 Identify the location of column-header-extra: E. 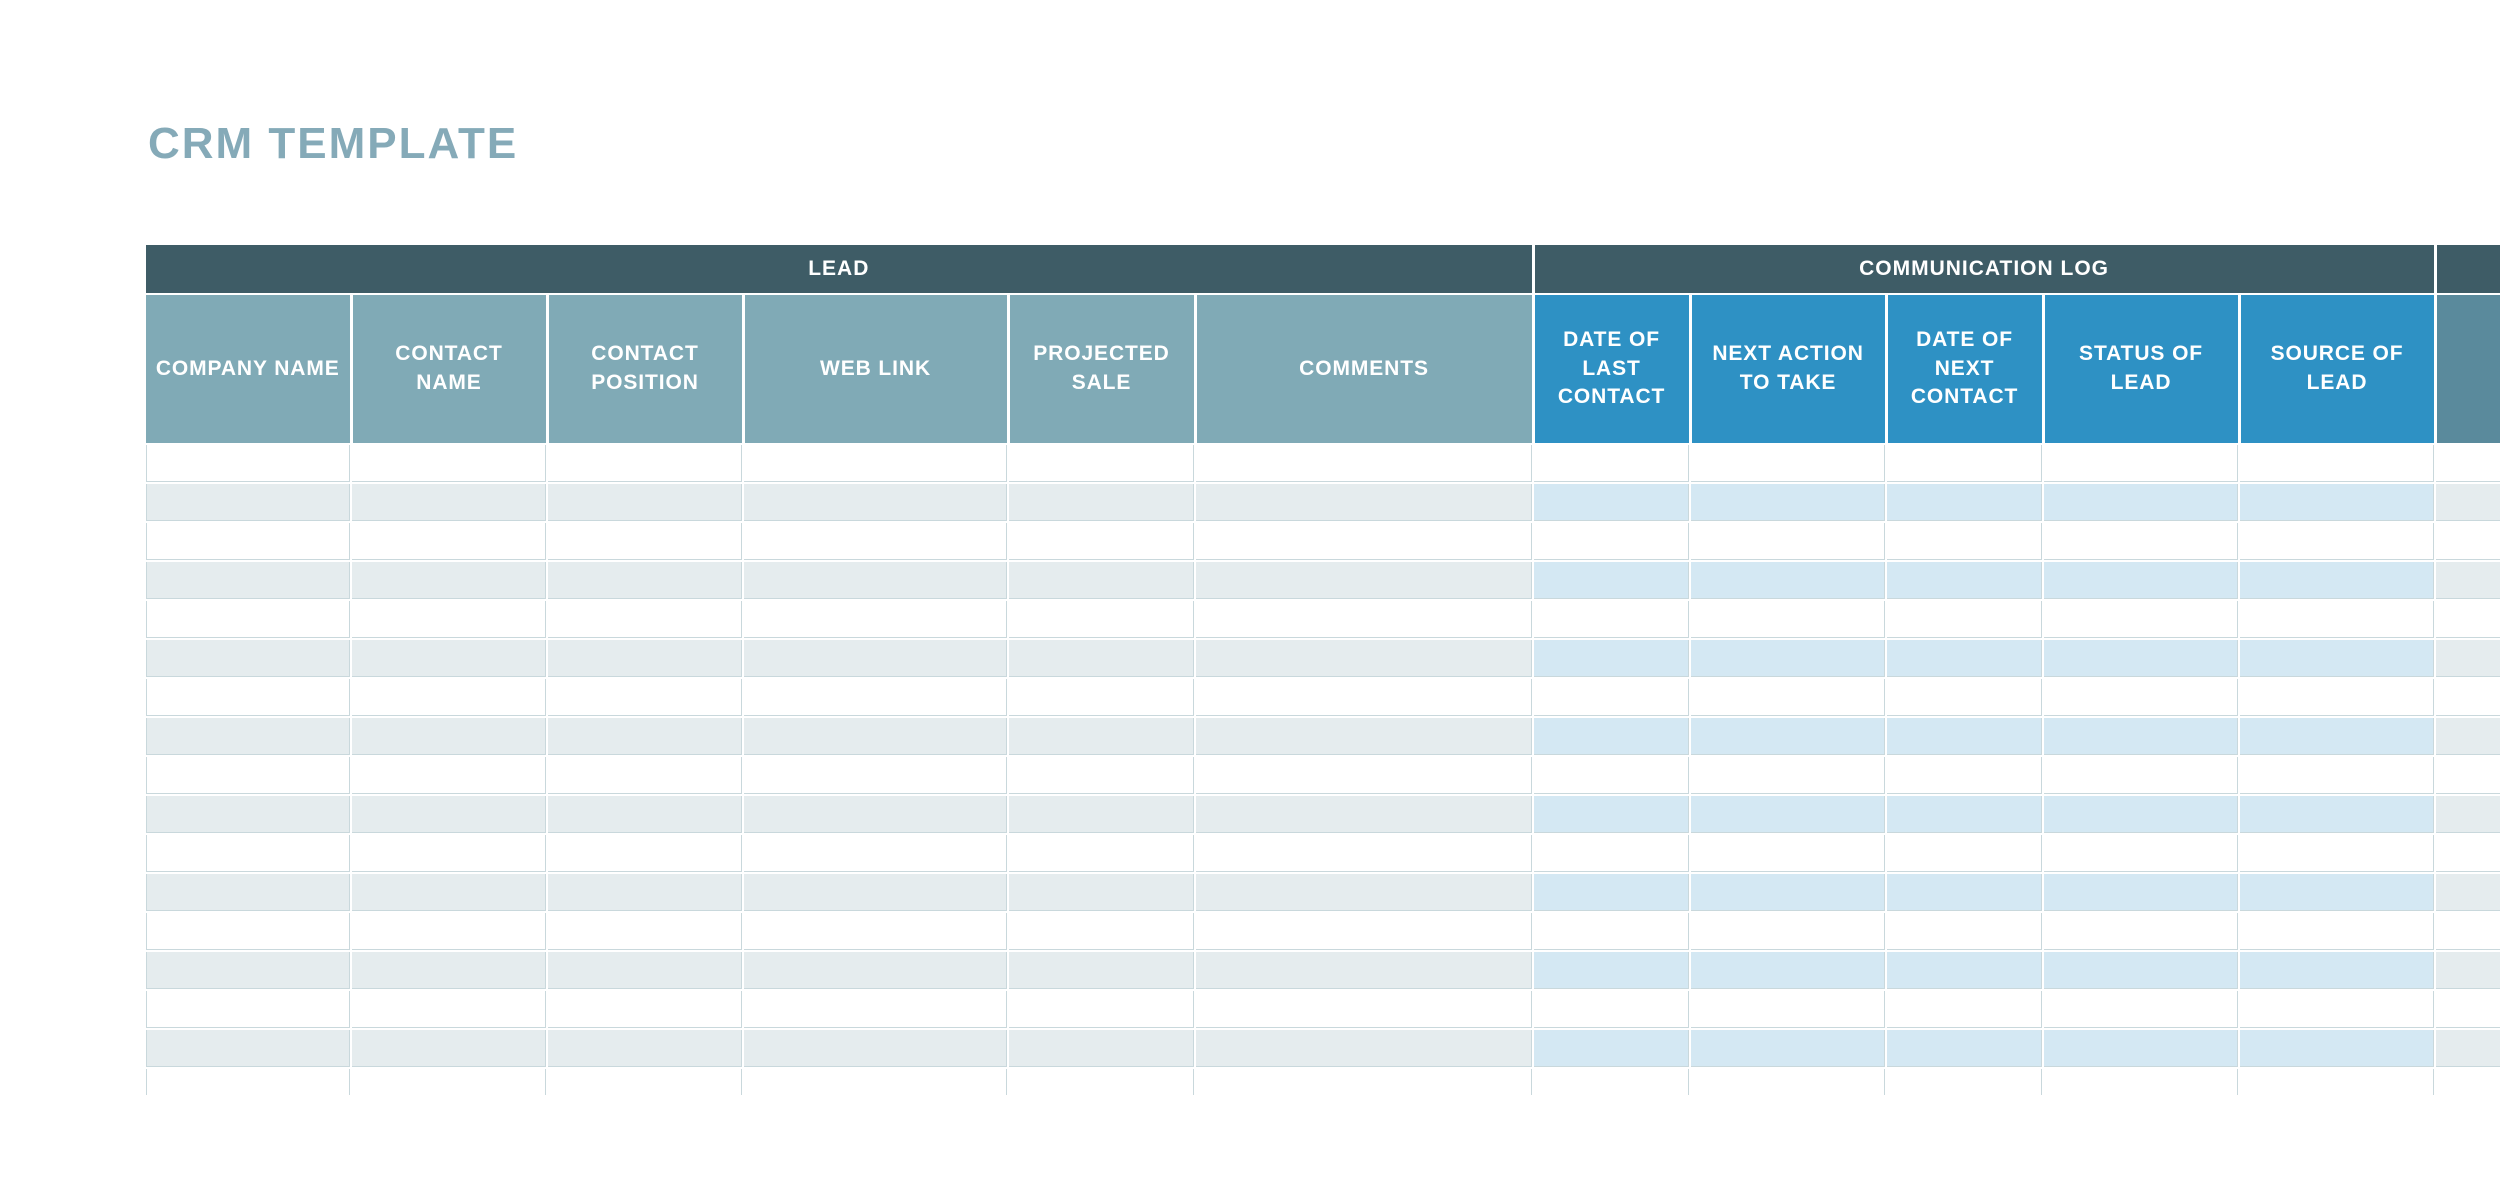
(2467, 369).